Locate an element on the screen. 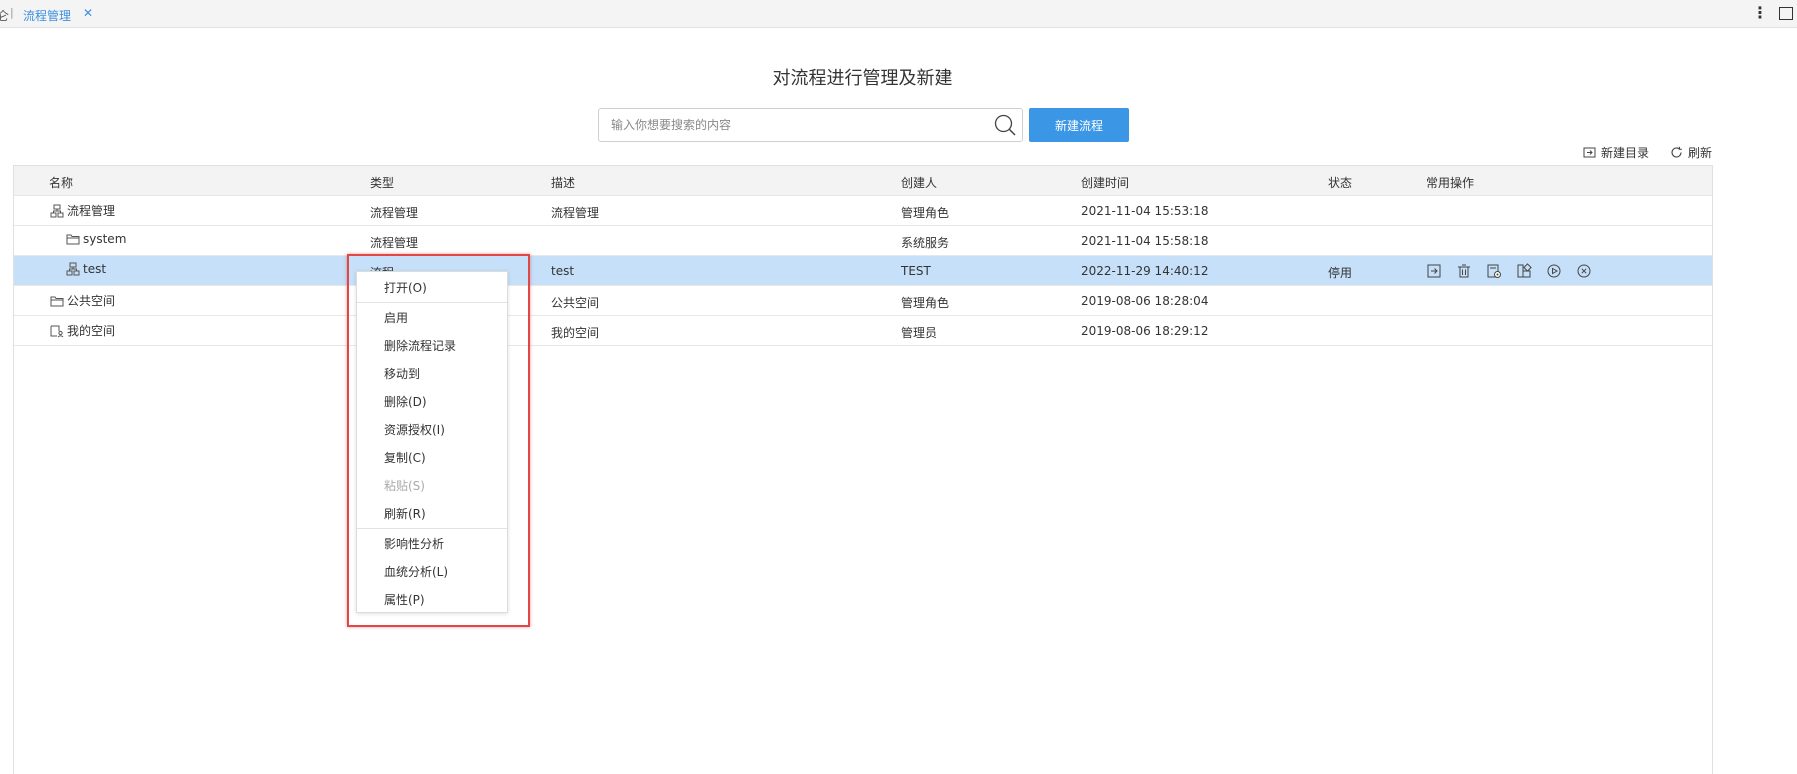  row-name: 流程管理 is located at coordinates (82, 210).